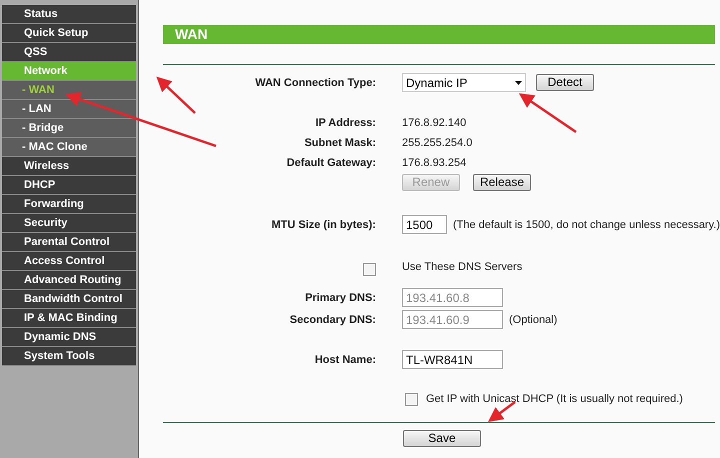 The image size is (720, 458). Describe the element at coordinates (464, 82) in the screenshot. I see `connection-type-select: Dynamic IP` at that location.